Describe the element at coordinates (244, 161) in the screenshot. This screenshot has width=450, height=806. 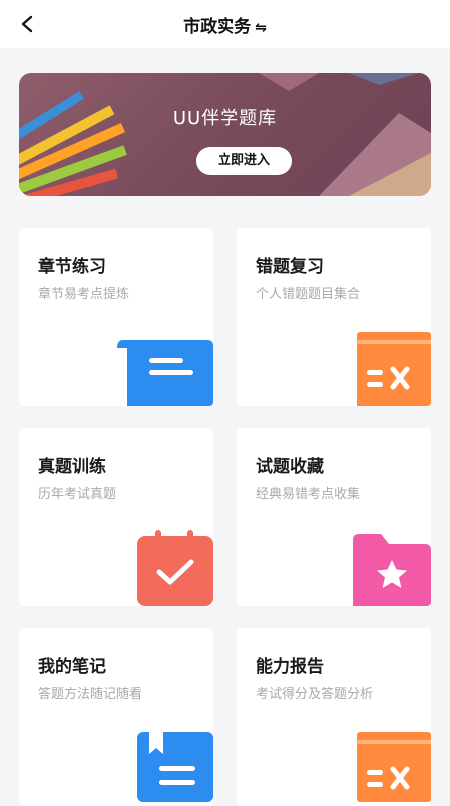
I see `enter-now-button: 立即进入` at that location.